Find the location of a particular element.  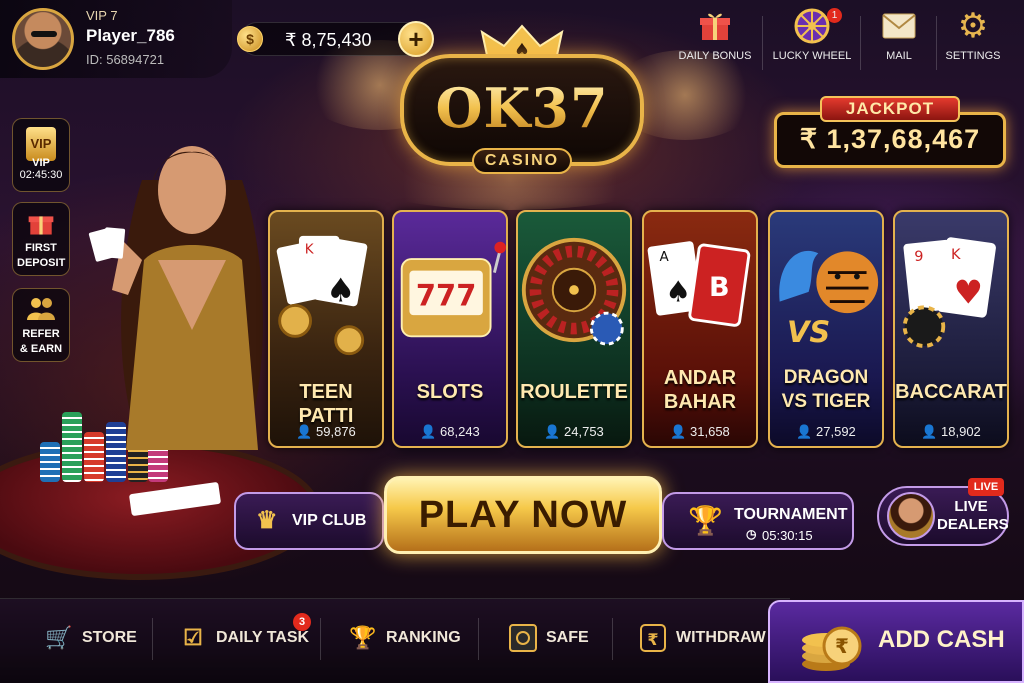

game-card-teen-patti: K ♠ TEEN PATTI 👤 59,876 is located at coordinates (326, 329).